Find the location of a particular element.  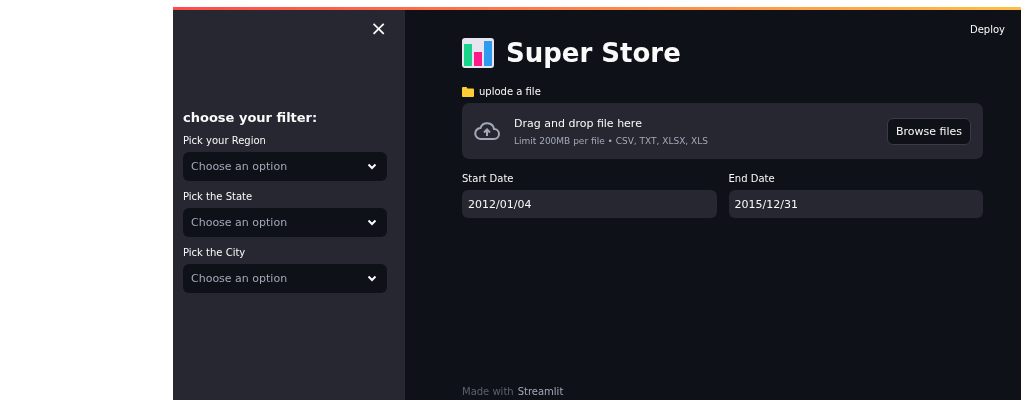

footer-text: Made with is located at coordinates (488, 392).